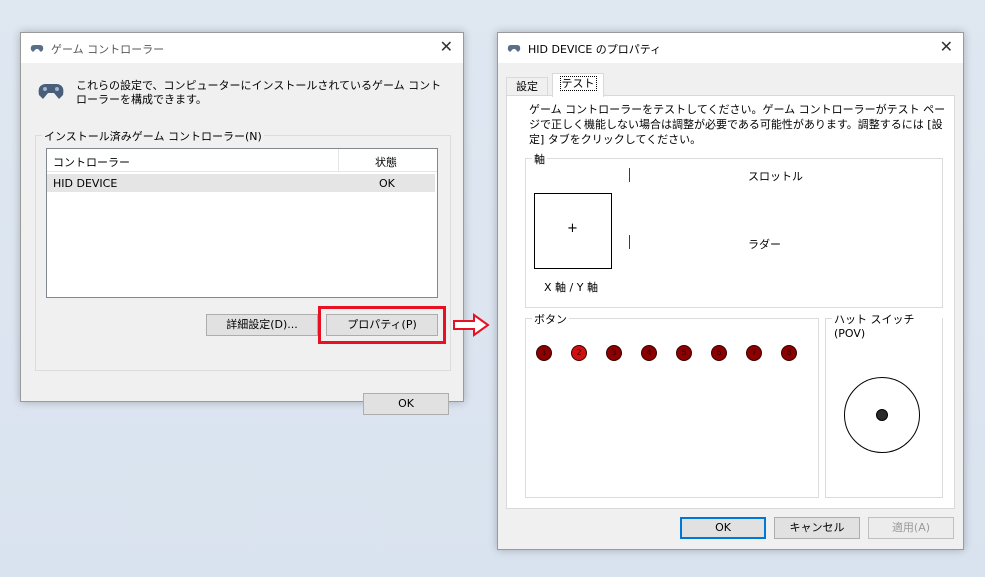 This screenshot has height=577, width=985. Describe the element at coordinates (571, 287) in the screenshot. I see `xy-axis-label: X 軸 / Y 軸` at that location.